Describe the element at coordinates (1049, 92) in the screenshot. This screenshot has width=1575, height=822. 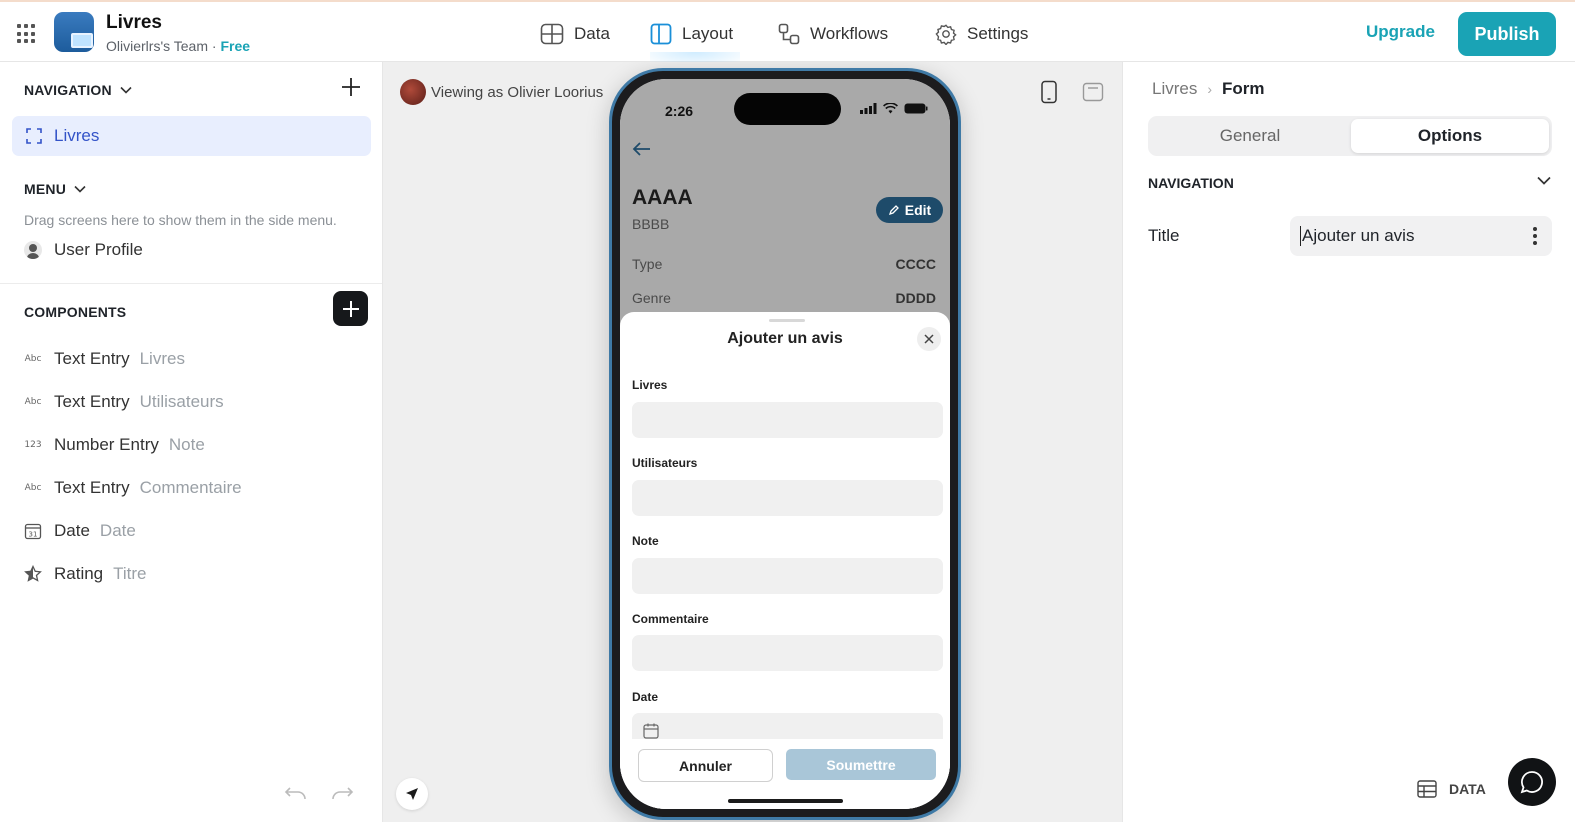
I see `phone-device-icon` at that location.